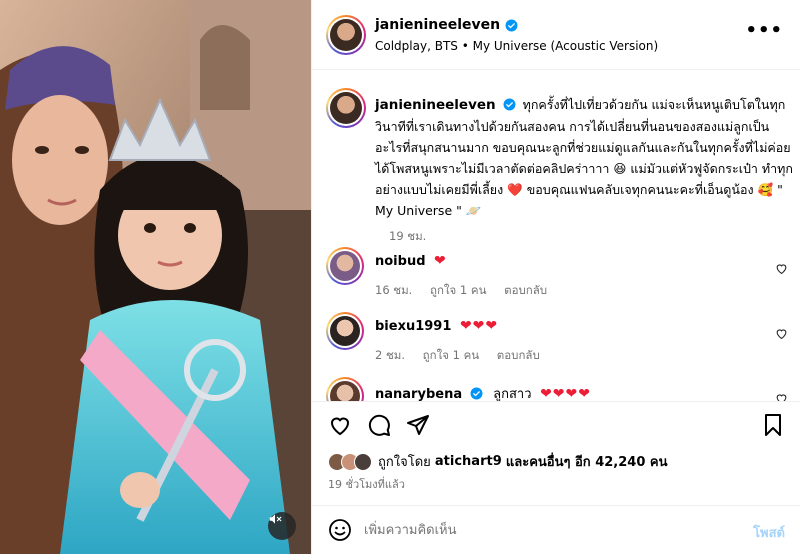  Describe the element at coordinates (479, 326) in the screenshot. I see `heart-emoji: ❤❤❤` at that location.